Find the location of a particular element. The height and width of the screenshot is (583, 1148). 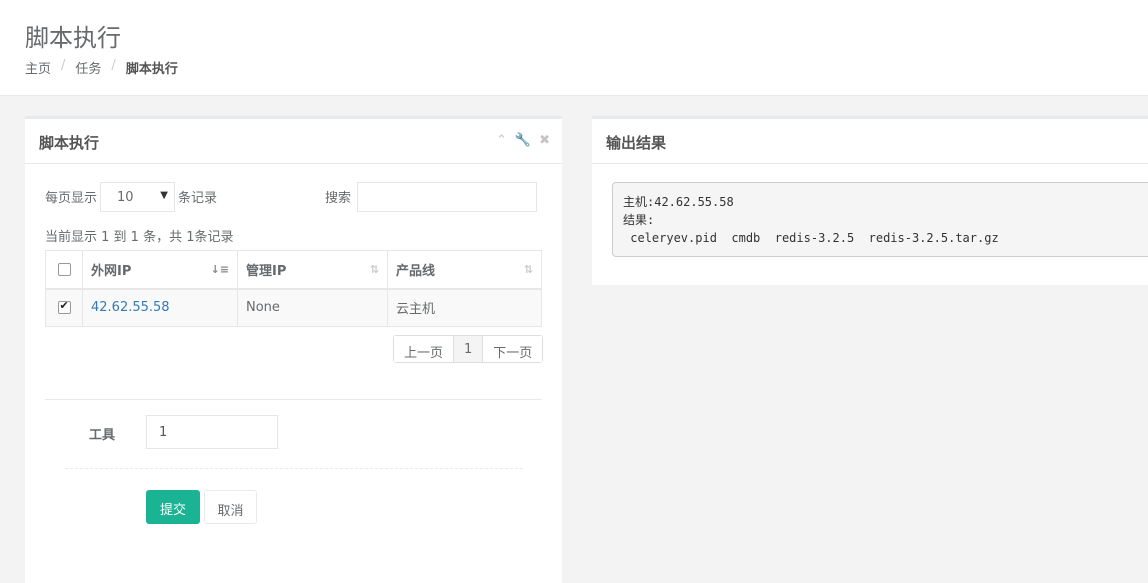

table-info: 当前显示 1 到 1 条，共 1条记录 is located at coordinates (139, 237).